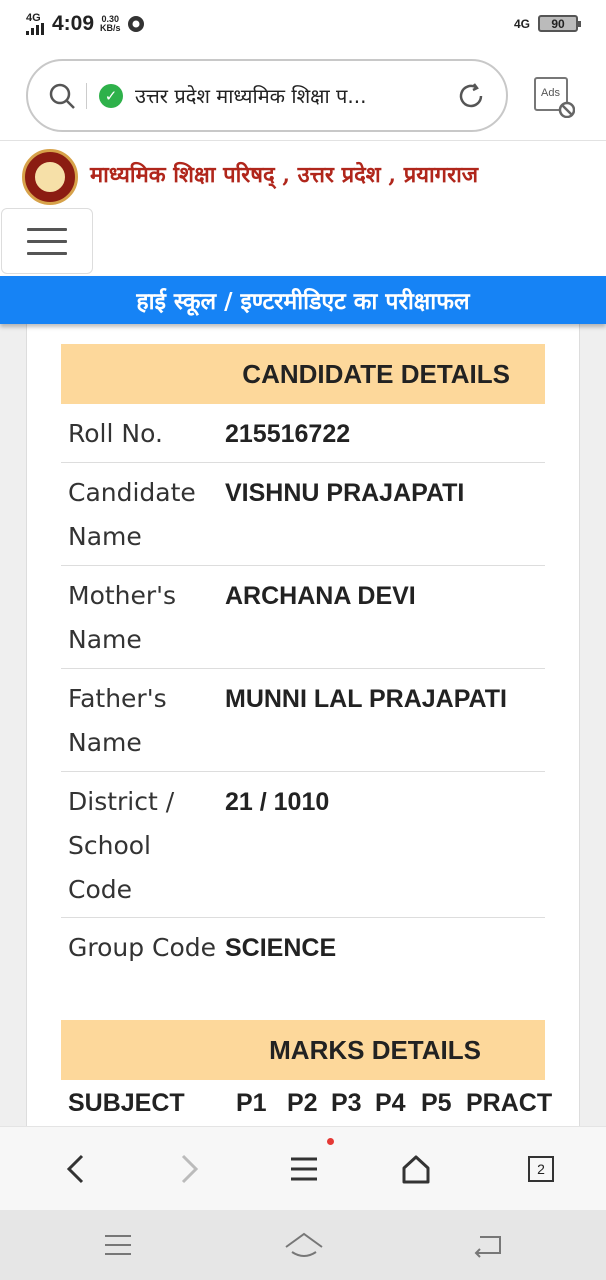  What do you see at coordinates (302, 1103) in the screenshot?
I see `col-p2: P2` at bounding box center [302, 1103].